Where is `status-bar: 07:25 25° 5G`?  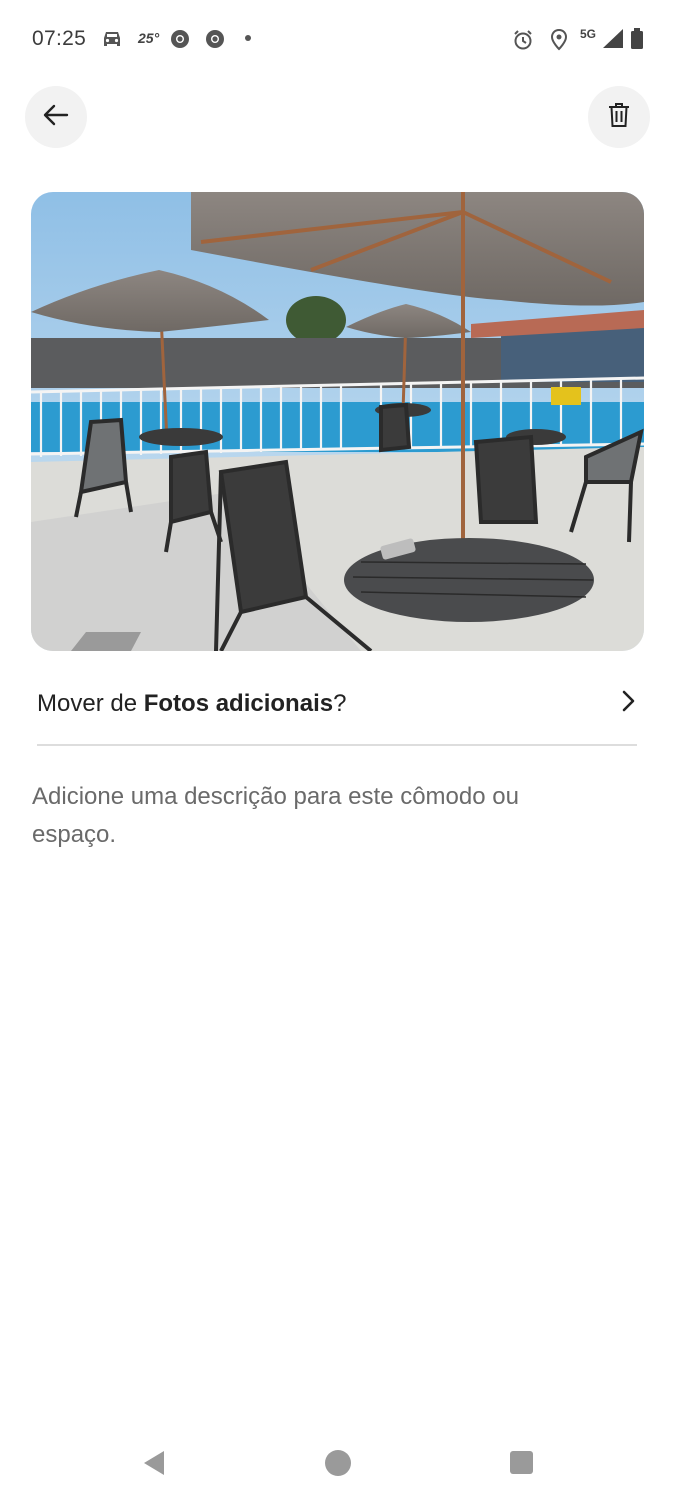
status-bar: 07:25 25° 5G is located at coordinates (337, 40).